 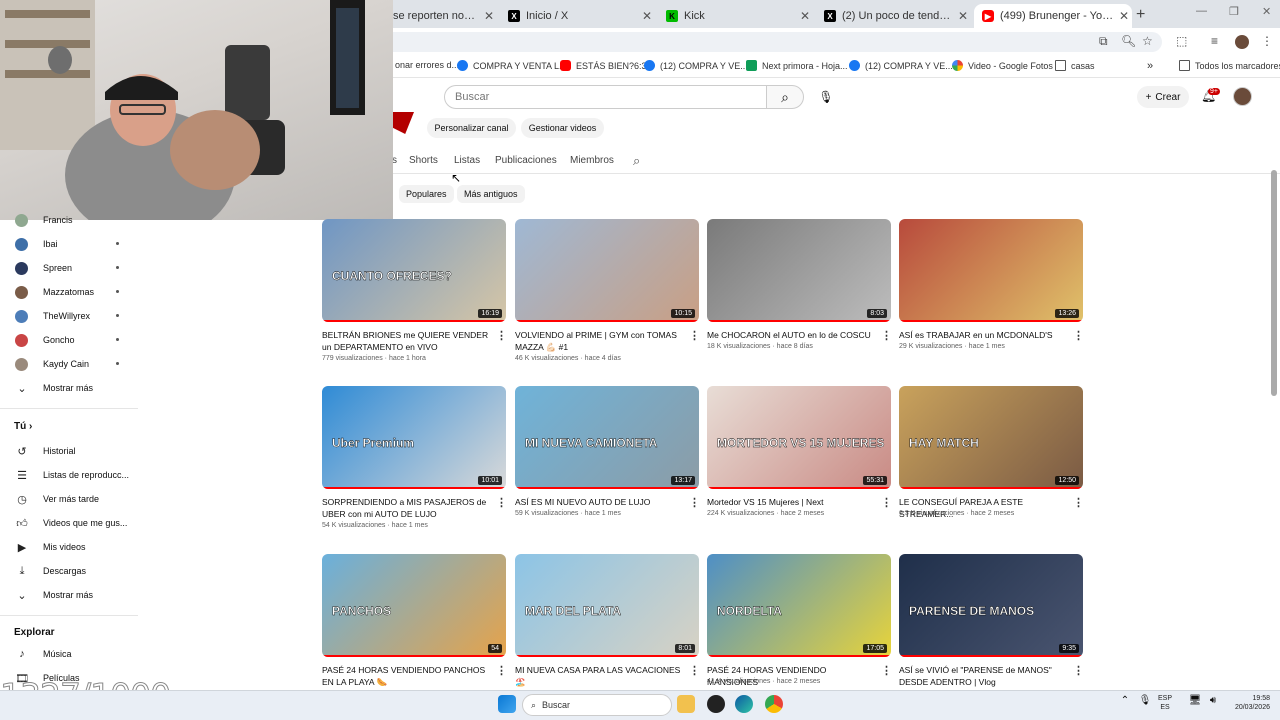 What do you see at coordinates (1163, 97) in the screenshot?
I see `create-button: + Crear` at bounding box center [1163, 97].